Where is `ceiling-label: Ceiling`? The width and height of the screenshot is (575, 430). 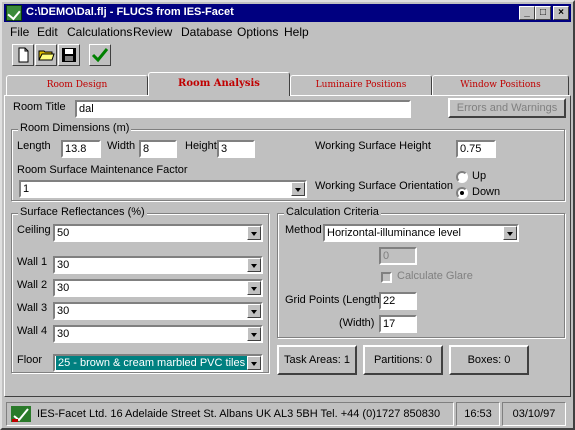 ceiling-label: Ceiling is located at coordinates (34, 230).